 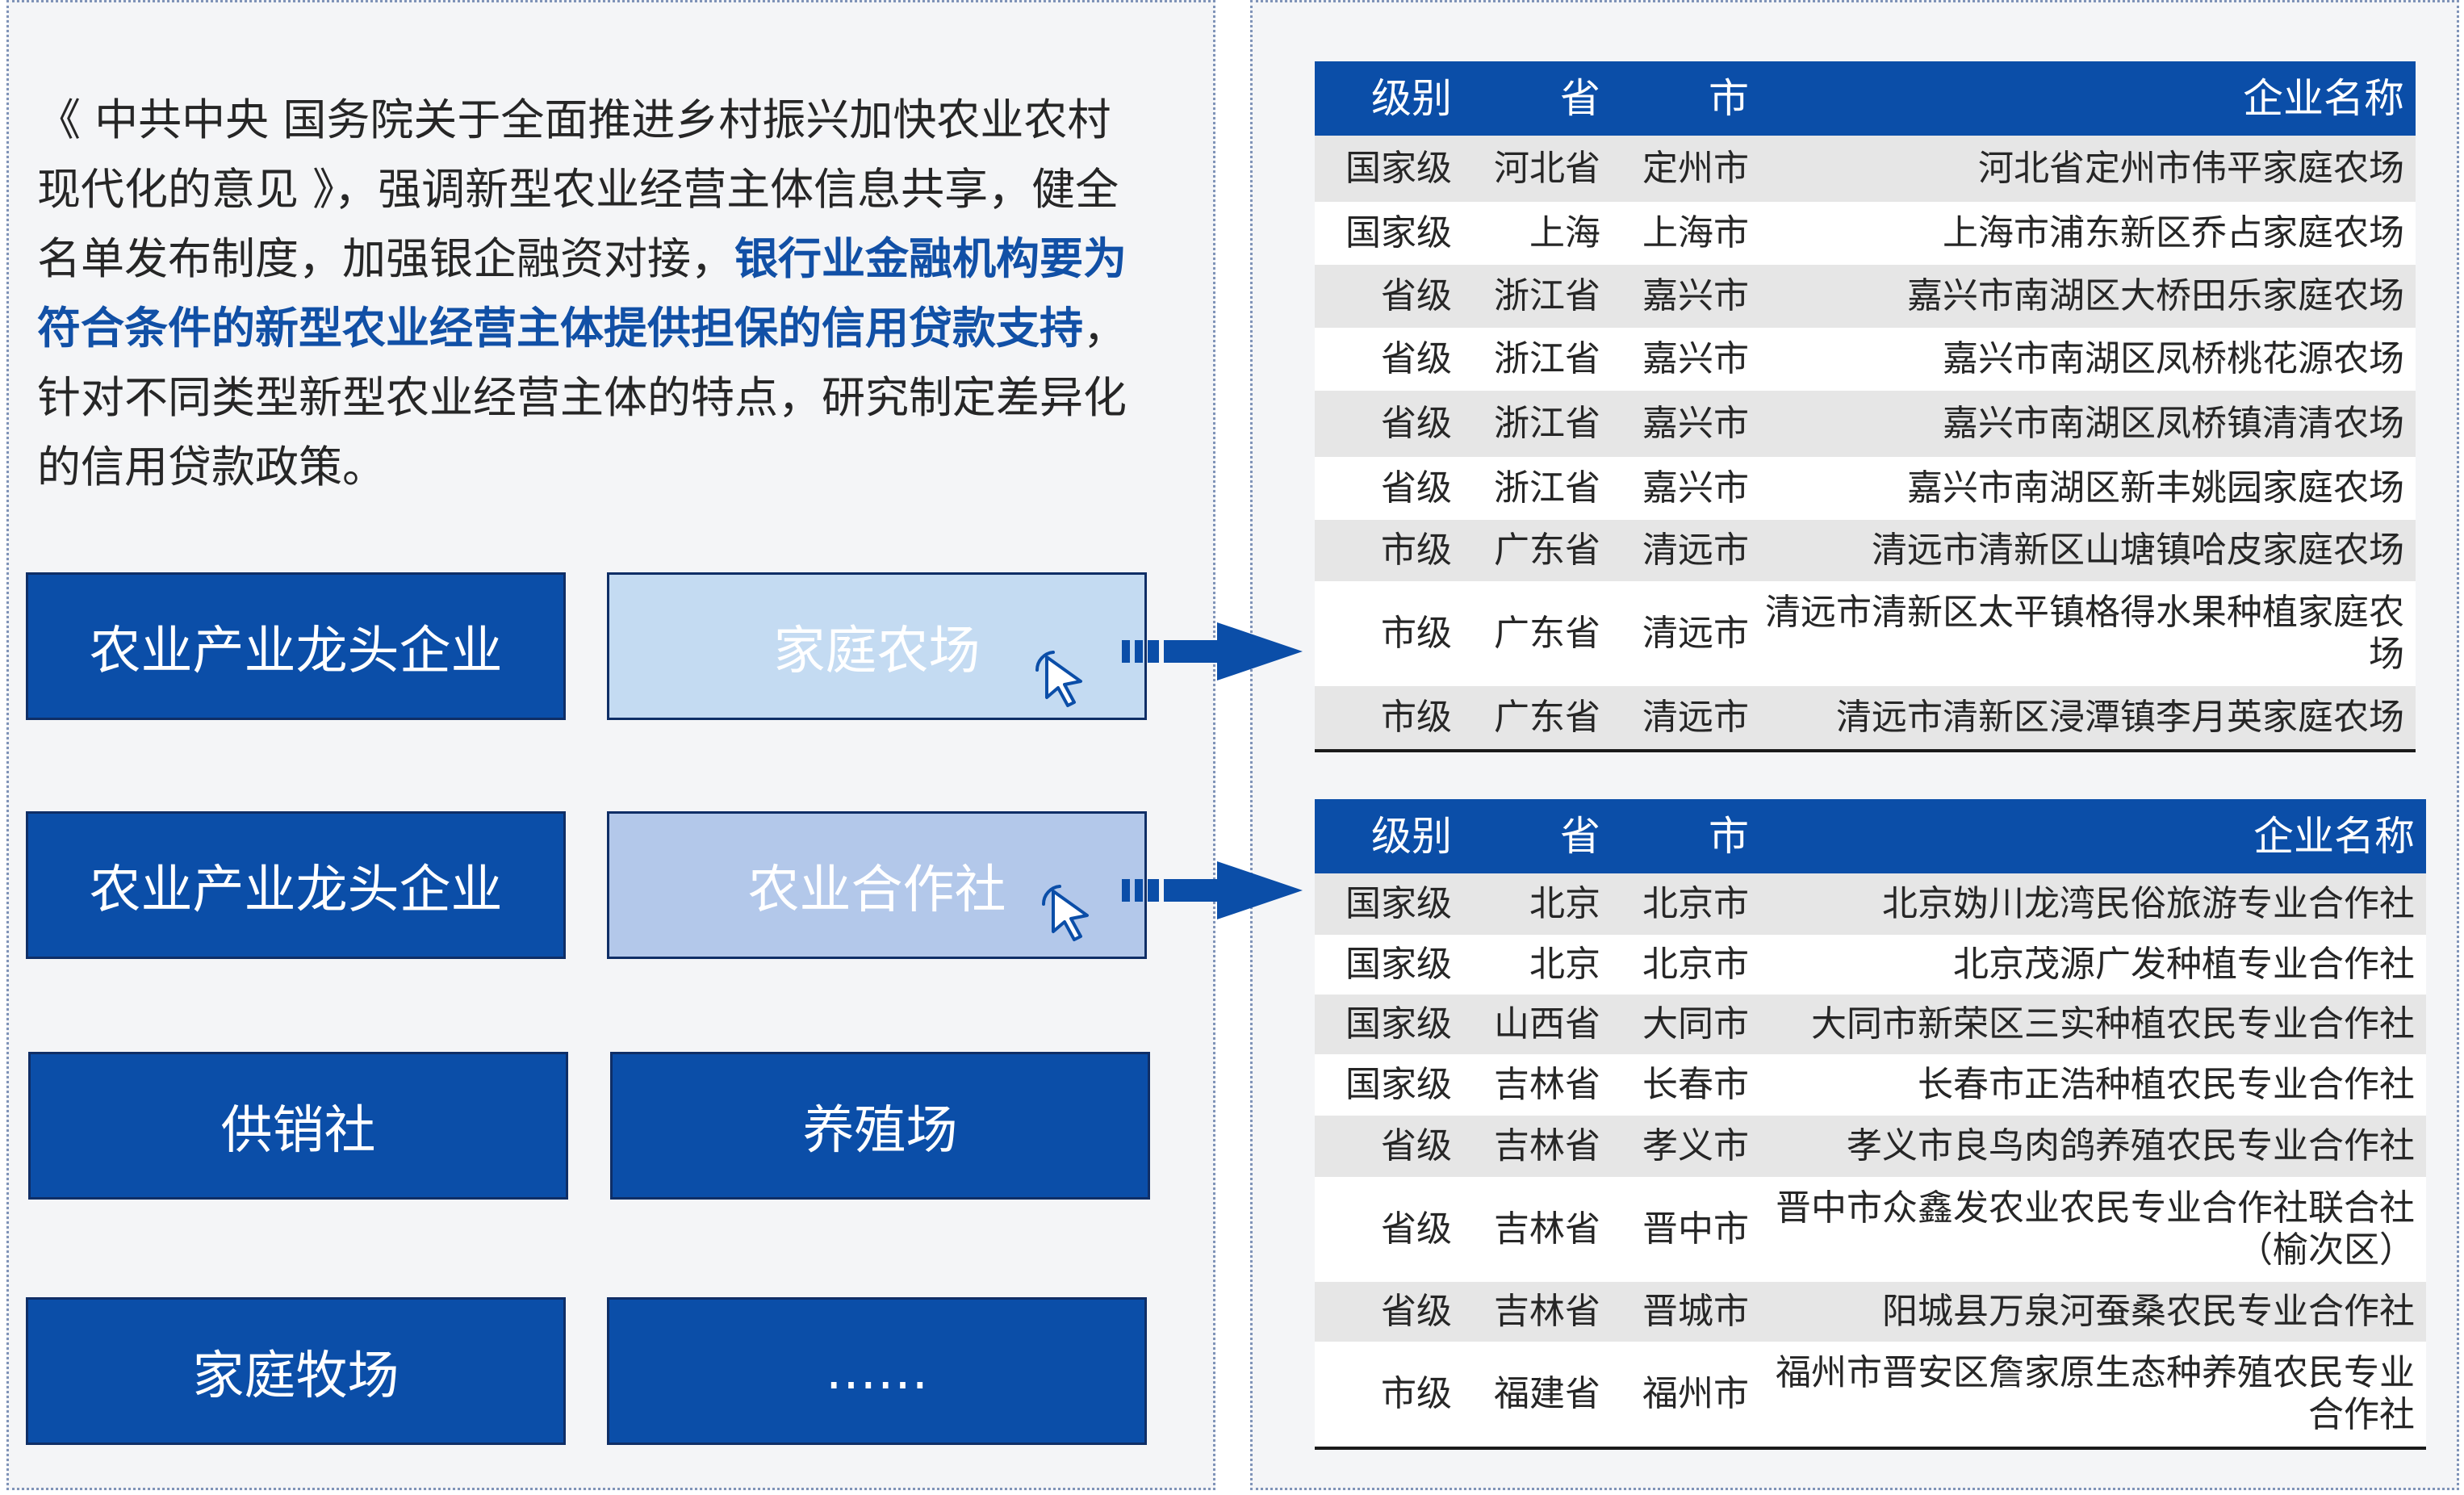 What do you see at coordinates (1696, 232) in the screenshot?
I see `cell-city: 上海市` at bounding box center [1696, 232].